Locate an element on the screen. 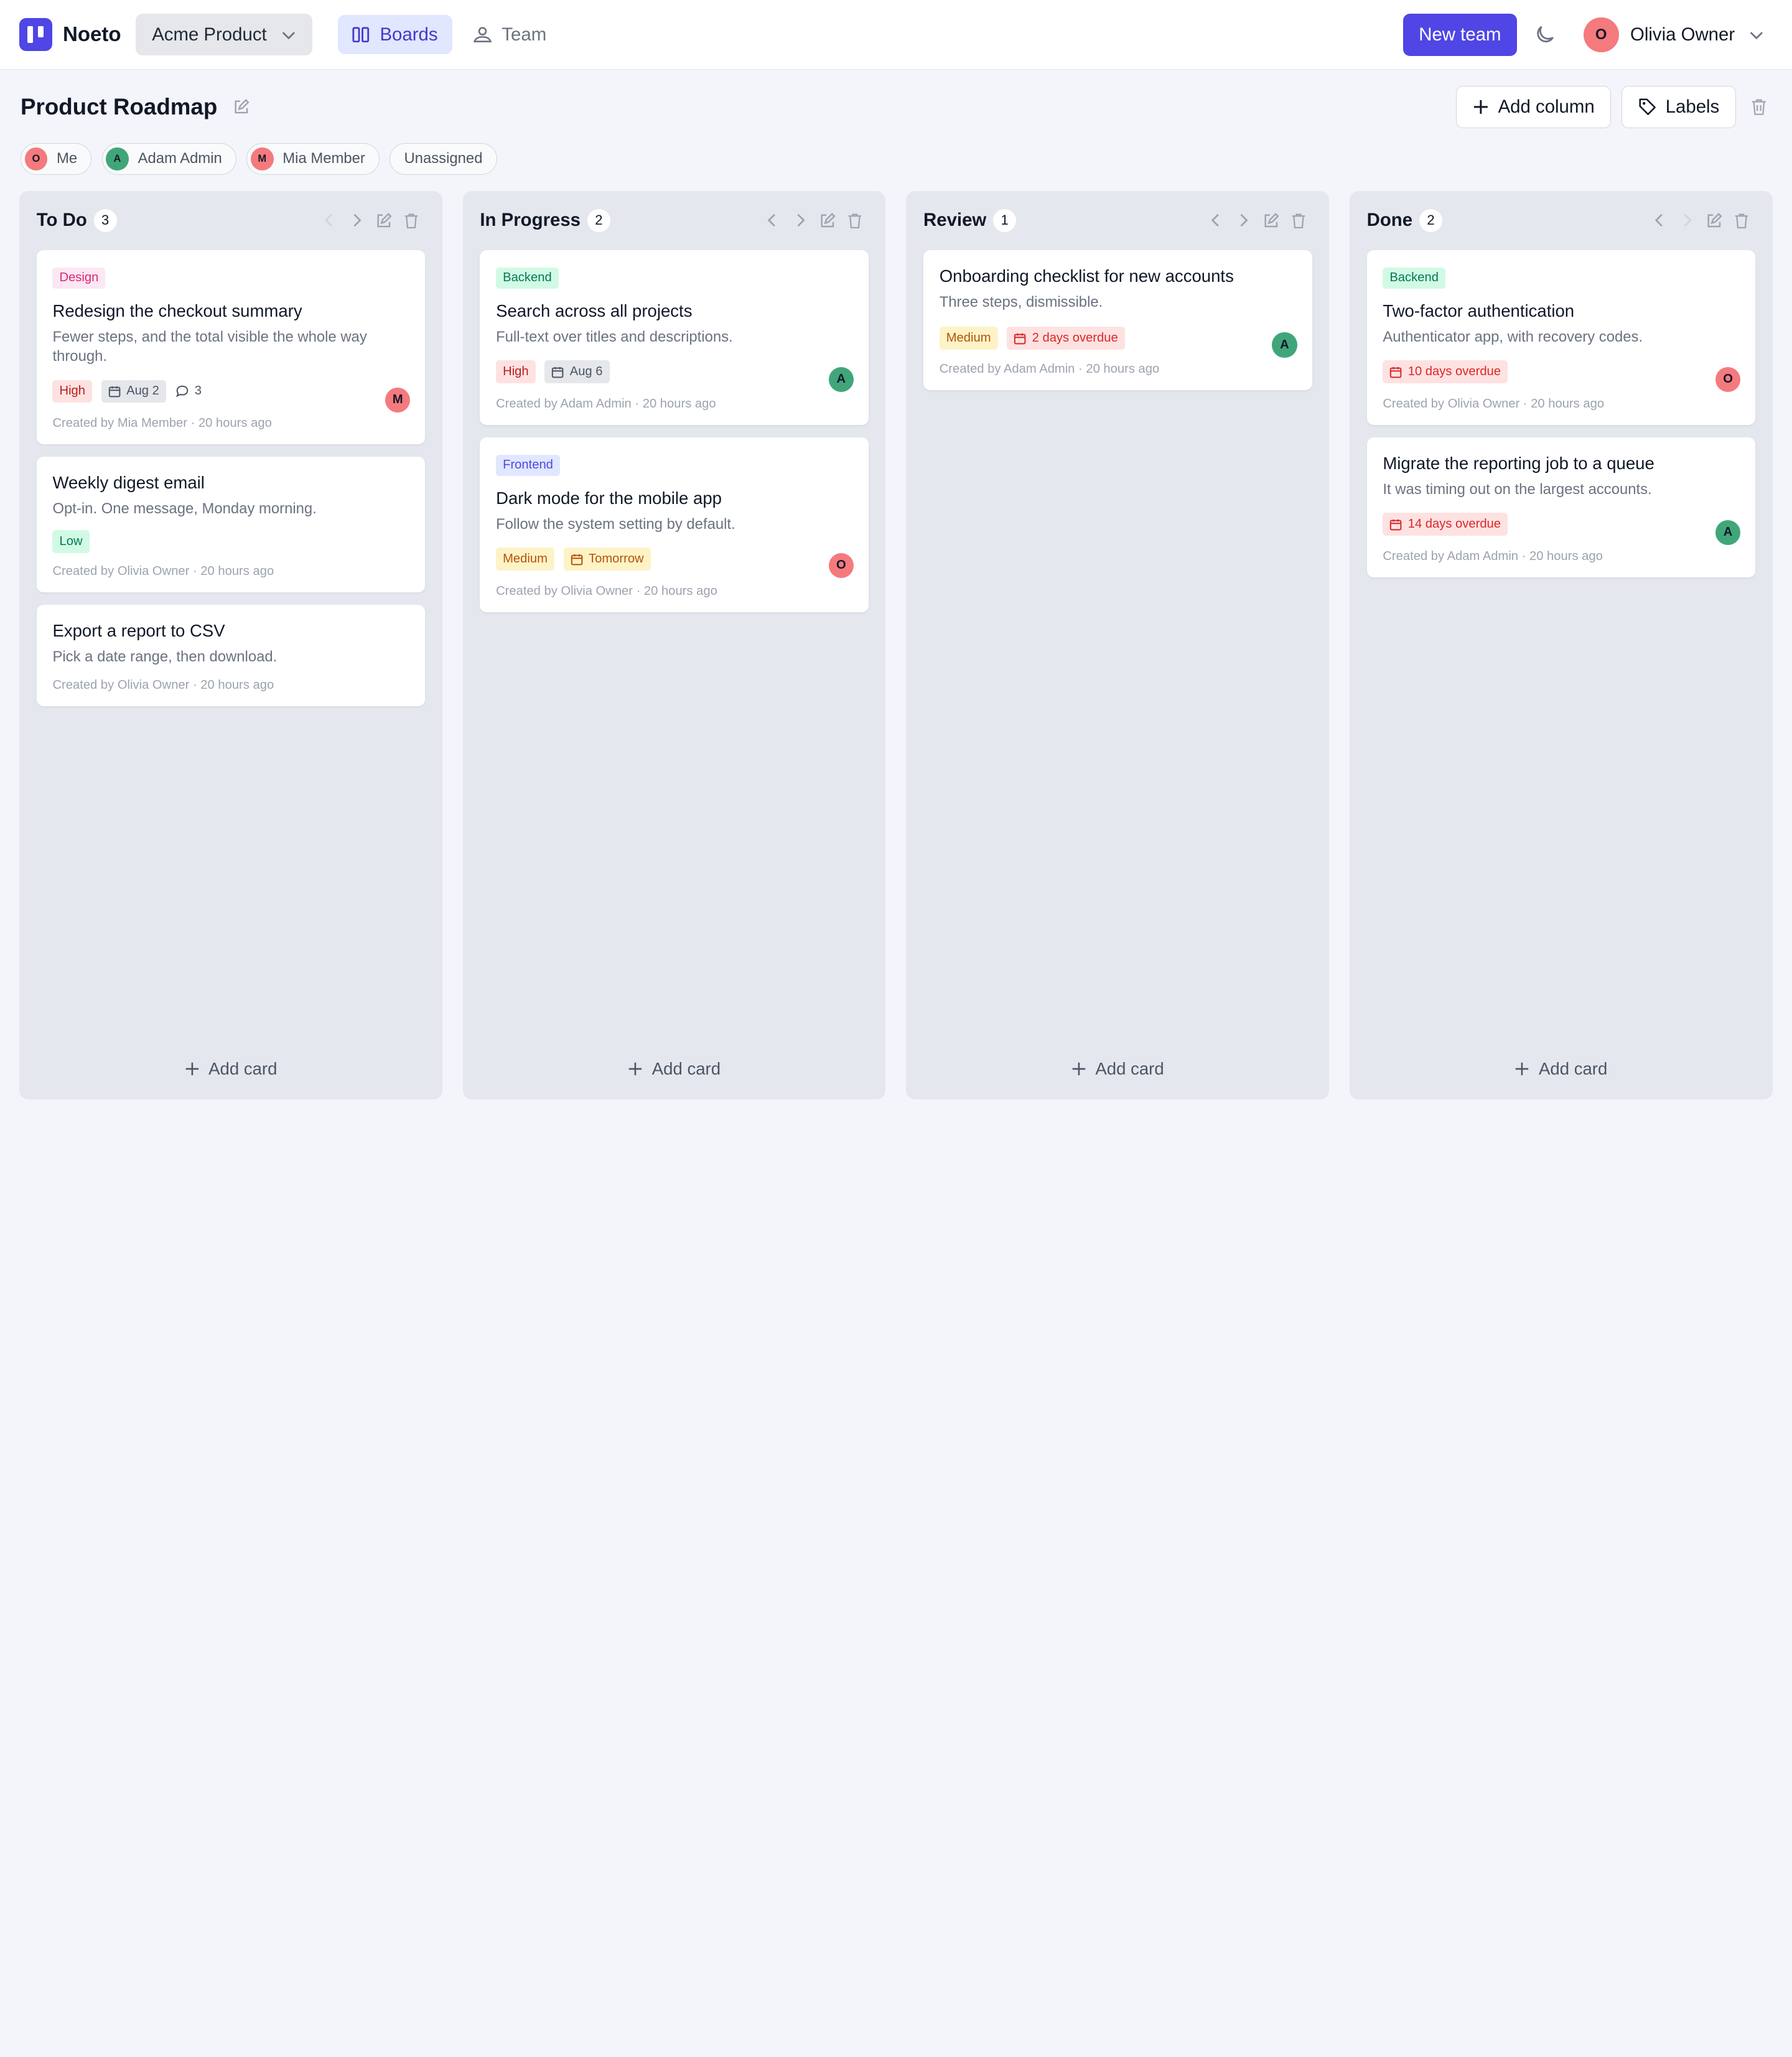 The image size is (1792, 2057). card-title: Weekly digest email is located at coordinates (128, 483).